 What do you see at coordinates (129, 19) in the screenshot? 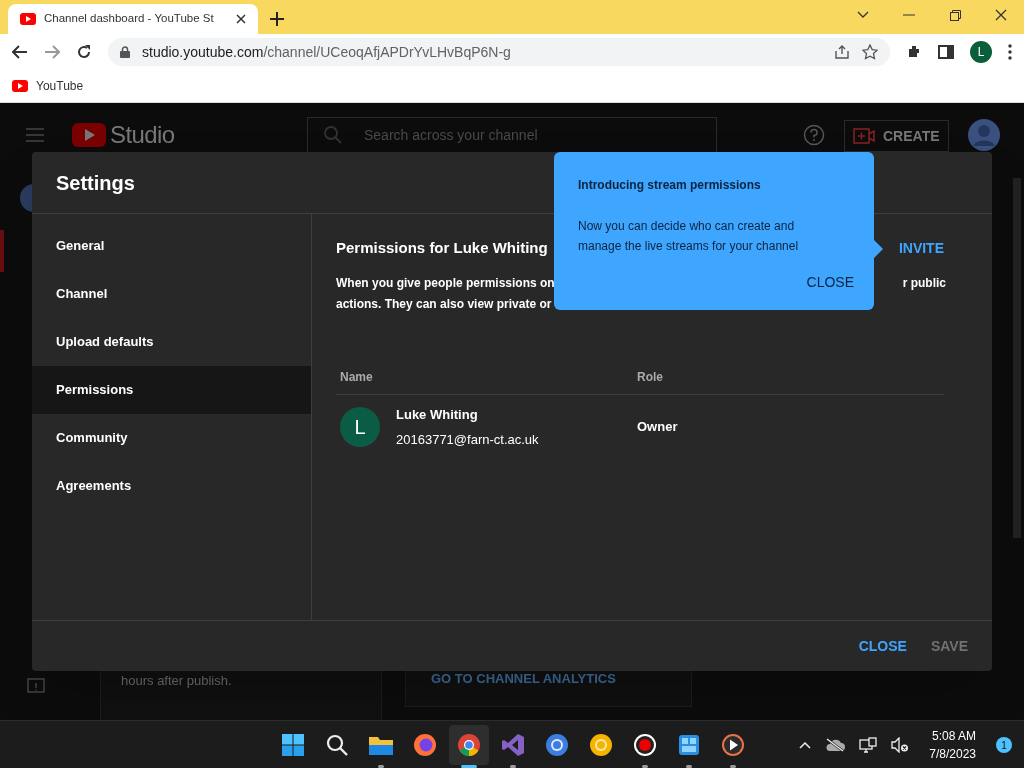
I see `tab-title: Channel dashboard - YouTube St` at bounding box center [129, 19].